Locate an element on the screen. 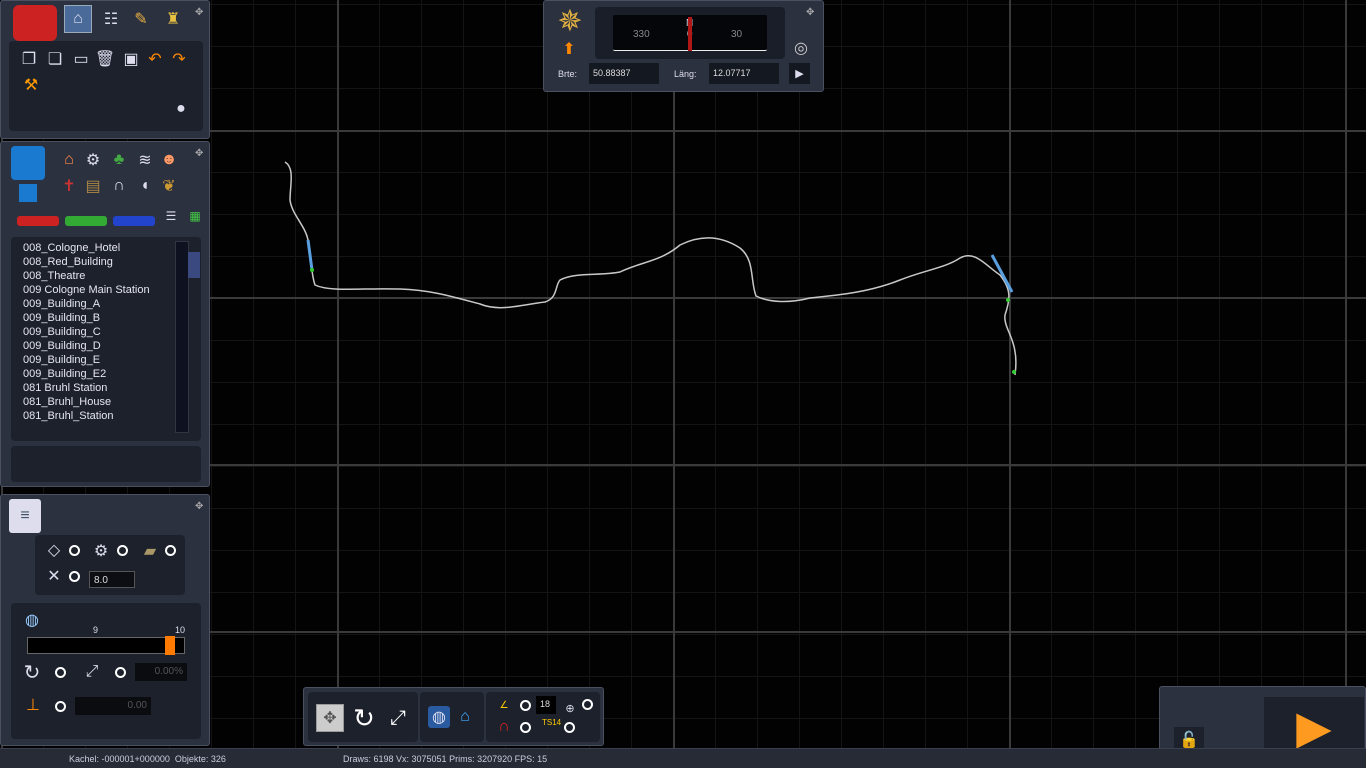 This screenshot has height=768, width=1366. scale-slider is located at coordinates (106, 645).